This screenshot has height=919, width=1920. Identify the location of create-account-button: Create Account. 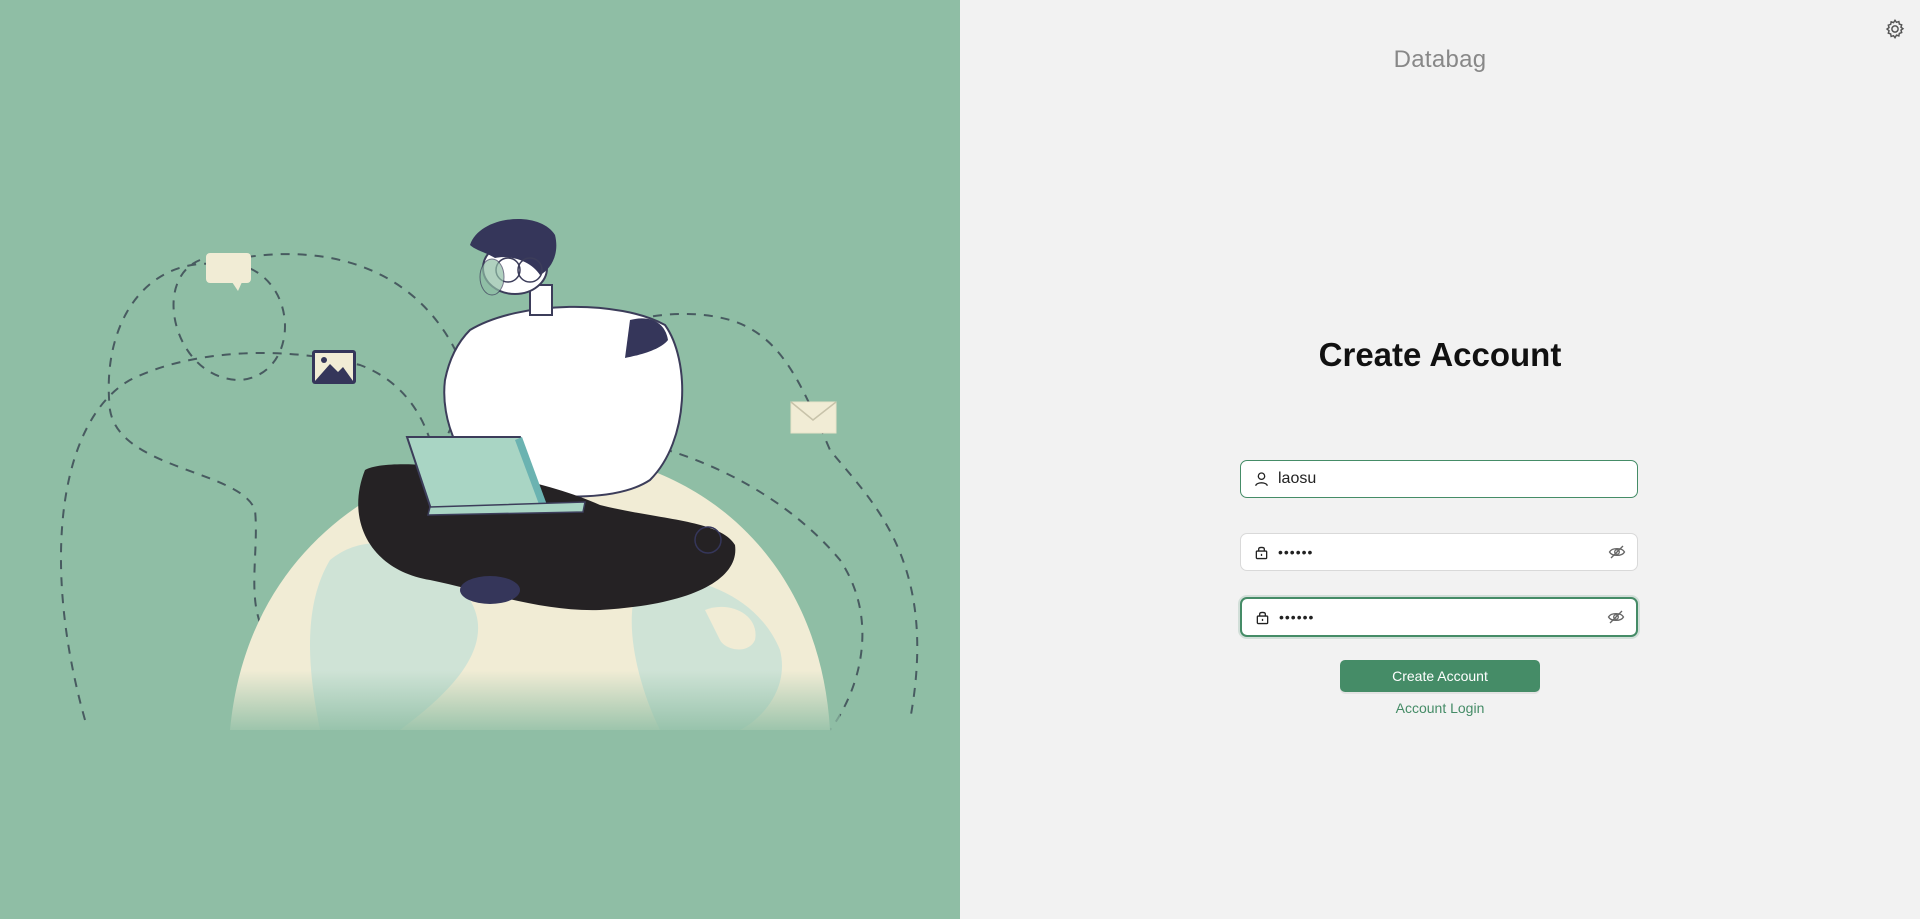
(1440, 676).